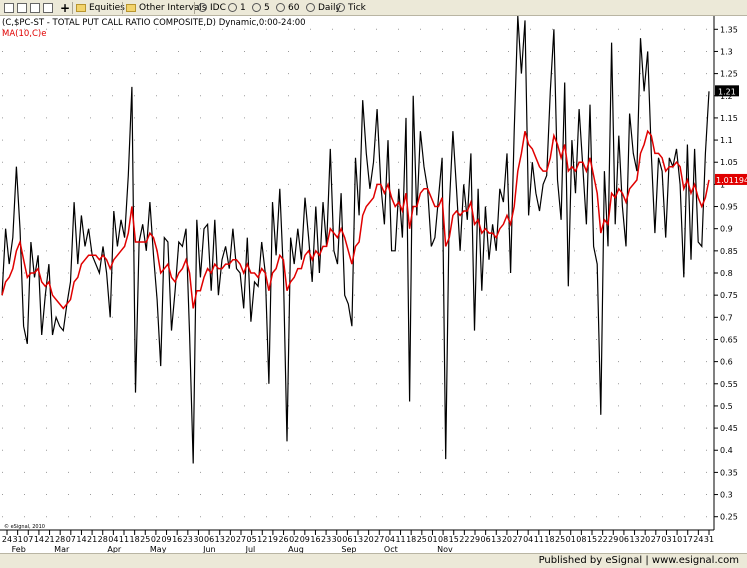 Image resolution: width=747 pixels, height=568 pixels. I want to click on y-tick-label: 0.4, so click(726, 450).